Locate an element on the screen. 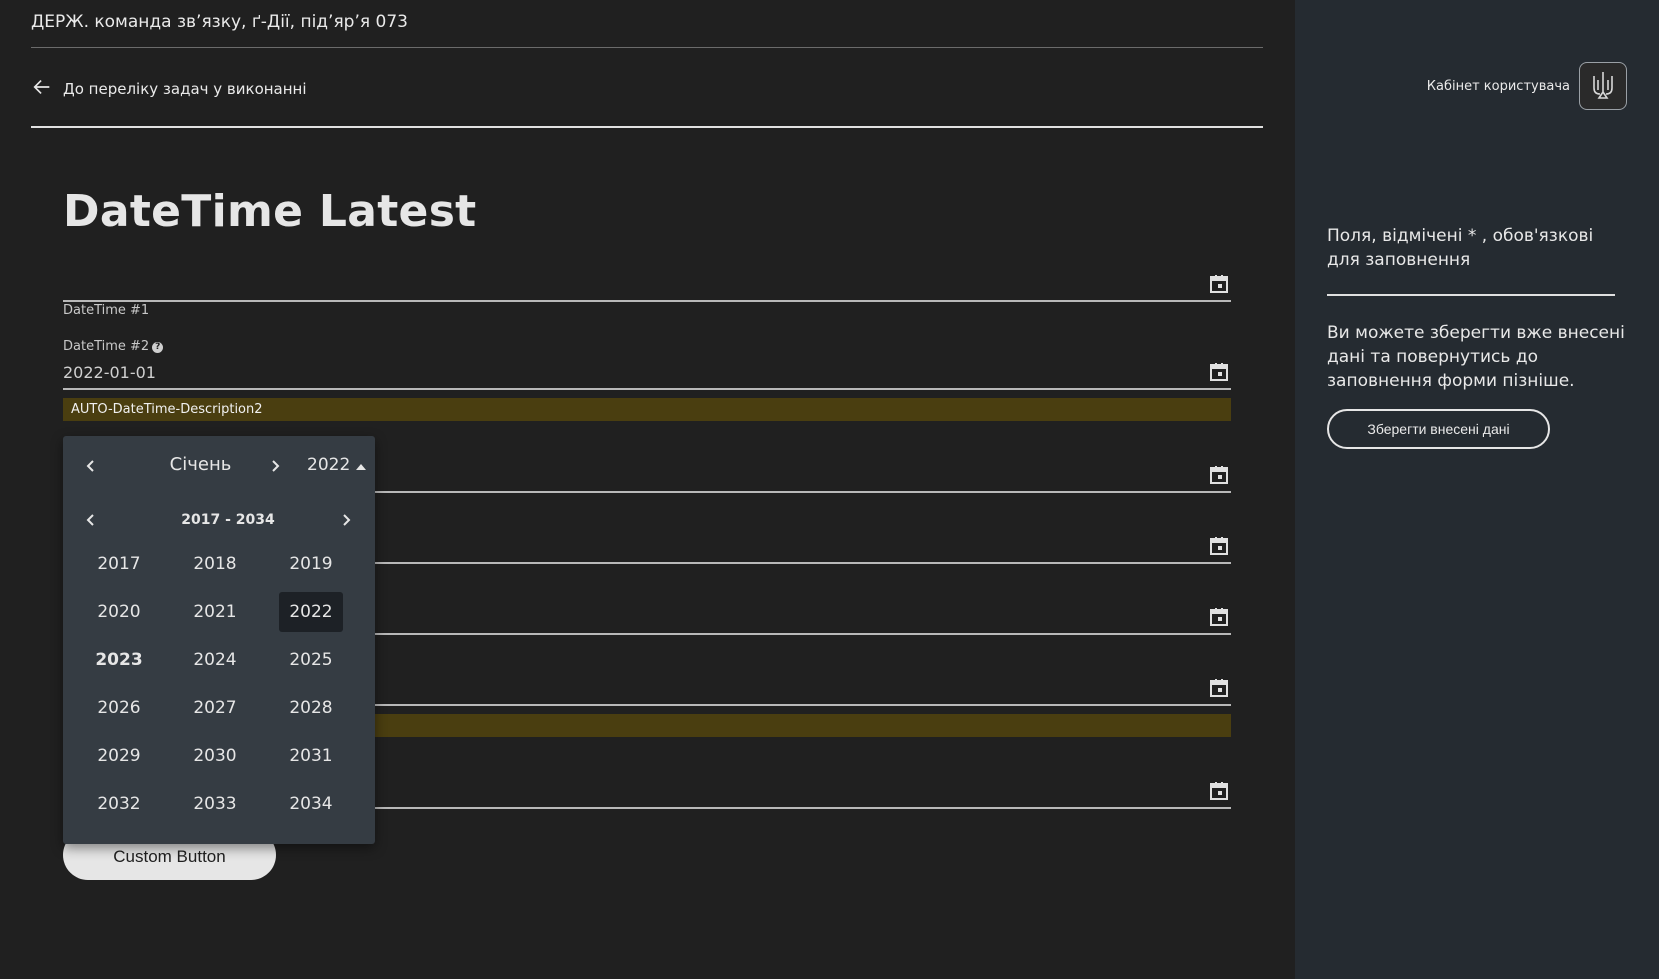 The height and width of the screenshot is (979, 1659). caret-up-icon is located at coordinates (361, 465).